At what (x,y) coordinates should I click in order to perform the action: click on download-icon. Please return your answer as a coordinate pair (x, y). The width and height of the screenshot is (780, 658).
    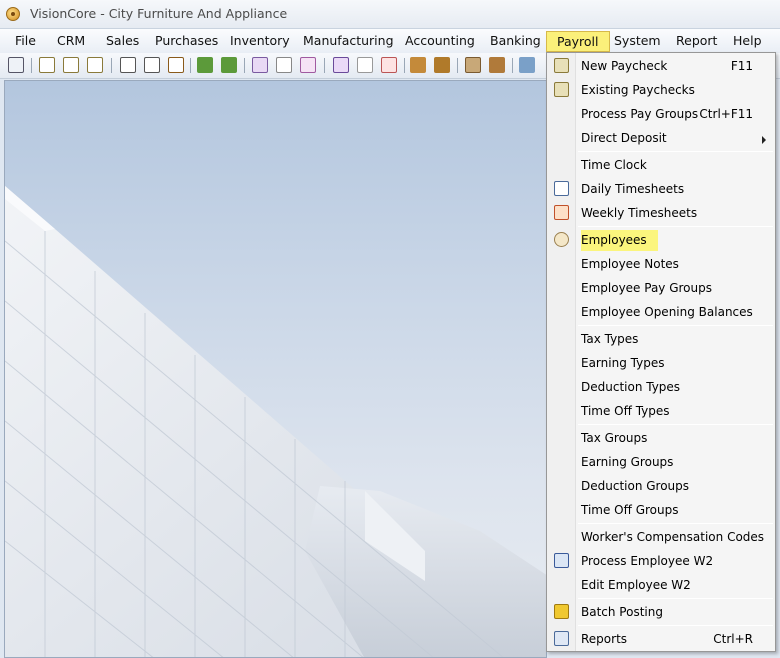
    Looking at the image, I should click on (205, 65).